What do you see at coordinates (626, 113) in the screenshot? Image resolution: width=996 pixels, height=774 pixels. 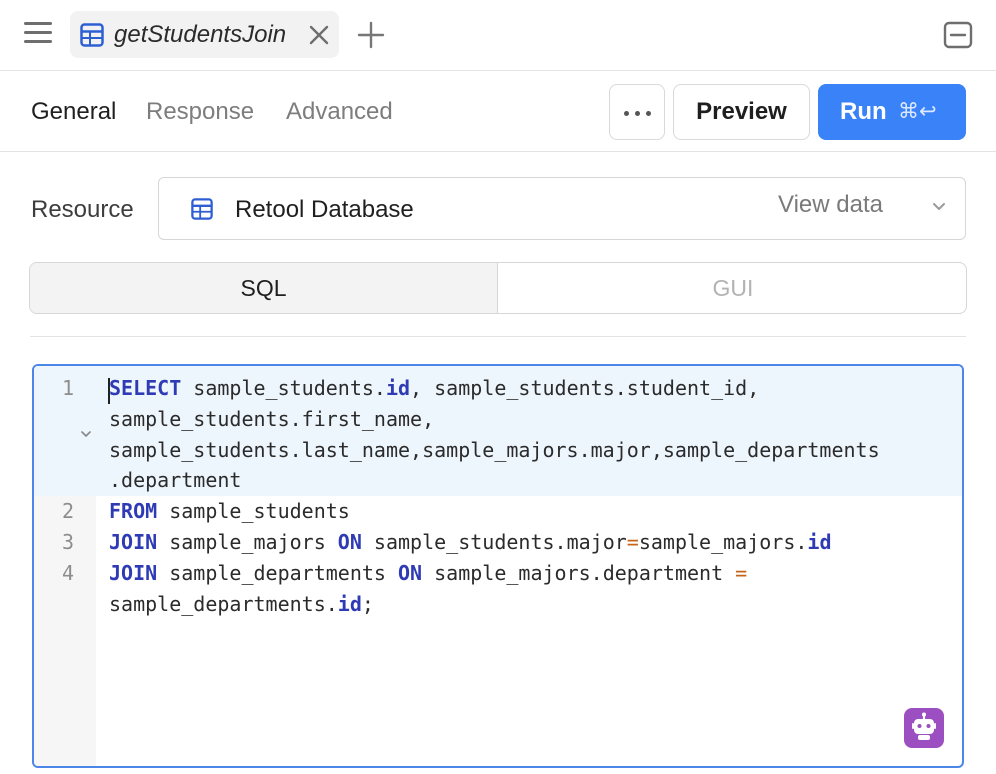 I see `more-dots-icon` at bounding box center [626, 113].